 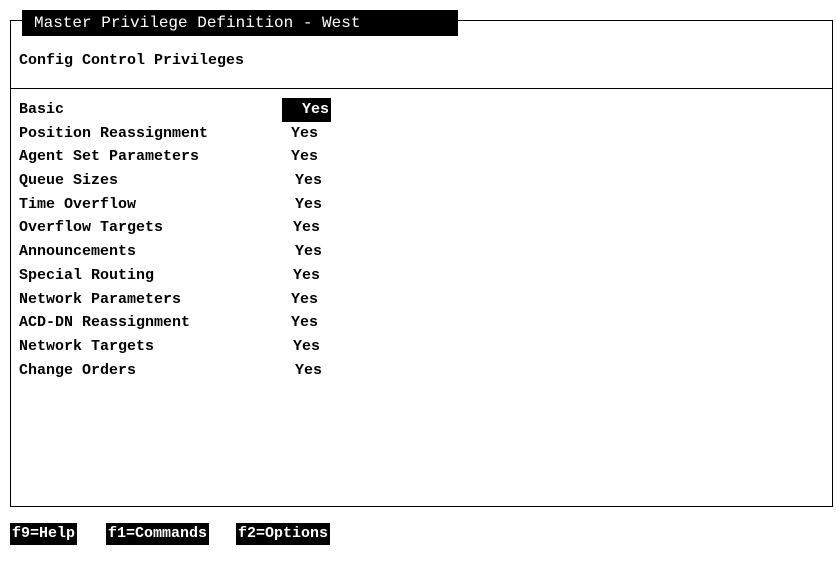 What do you see at coordinates (297, 533) in the screenshot?
I see `fkey-label: Options` at bounding box center [297, 533].